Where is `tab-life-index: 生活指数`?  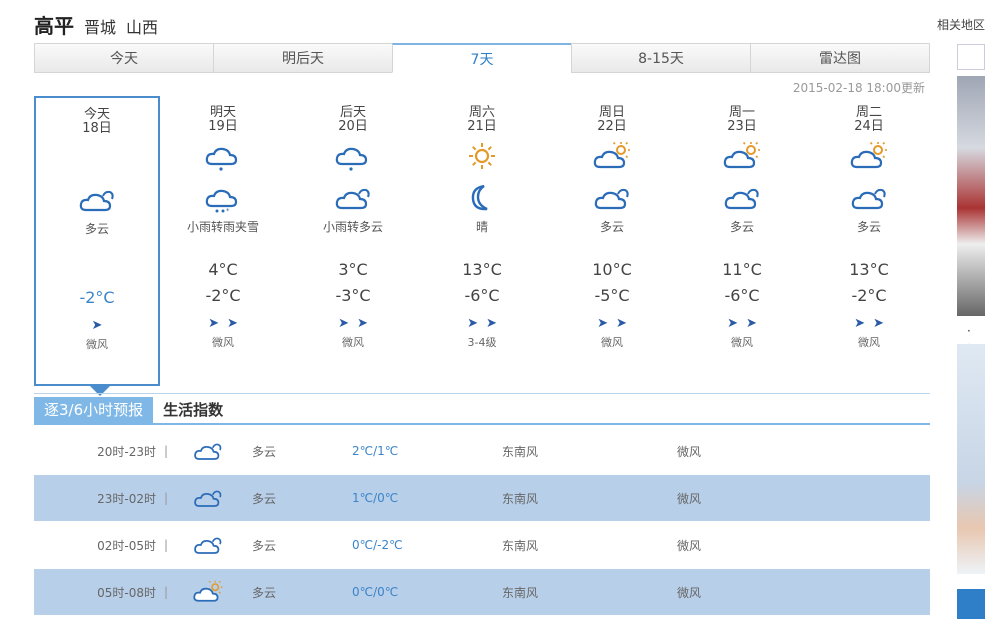
tab-life-index: 生活指数 is located at coordinates (193, 410).